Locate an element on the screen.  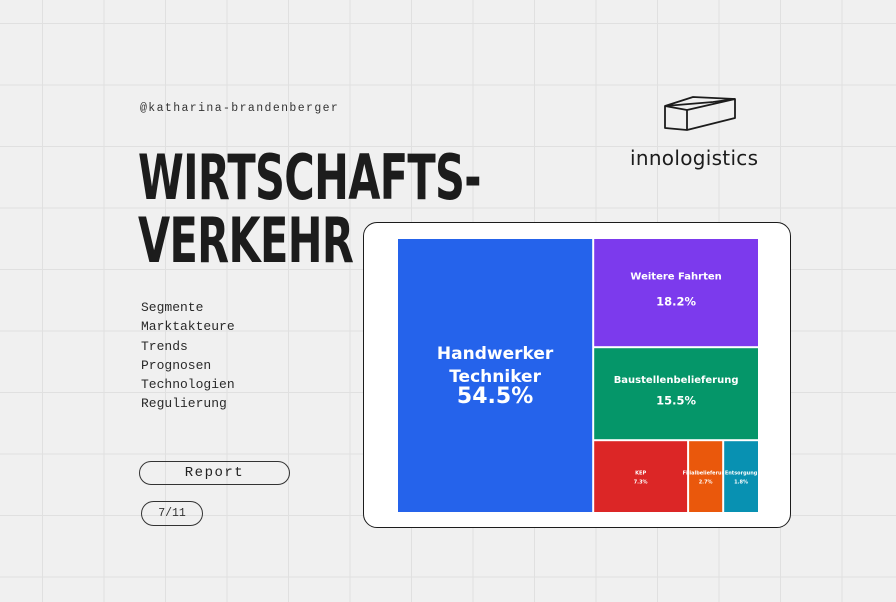
treemap-value-label: 15.5% is located at coordinates (676, 401).